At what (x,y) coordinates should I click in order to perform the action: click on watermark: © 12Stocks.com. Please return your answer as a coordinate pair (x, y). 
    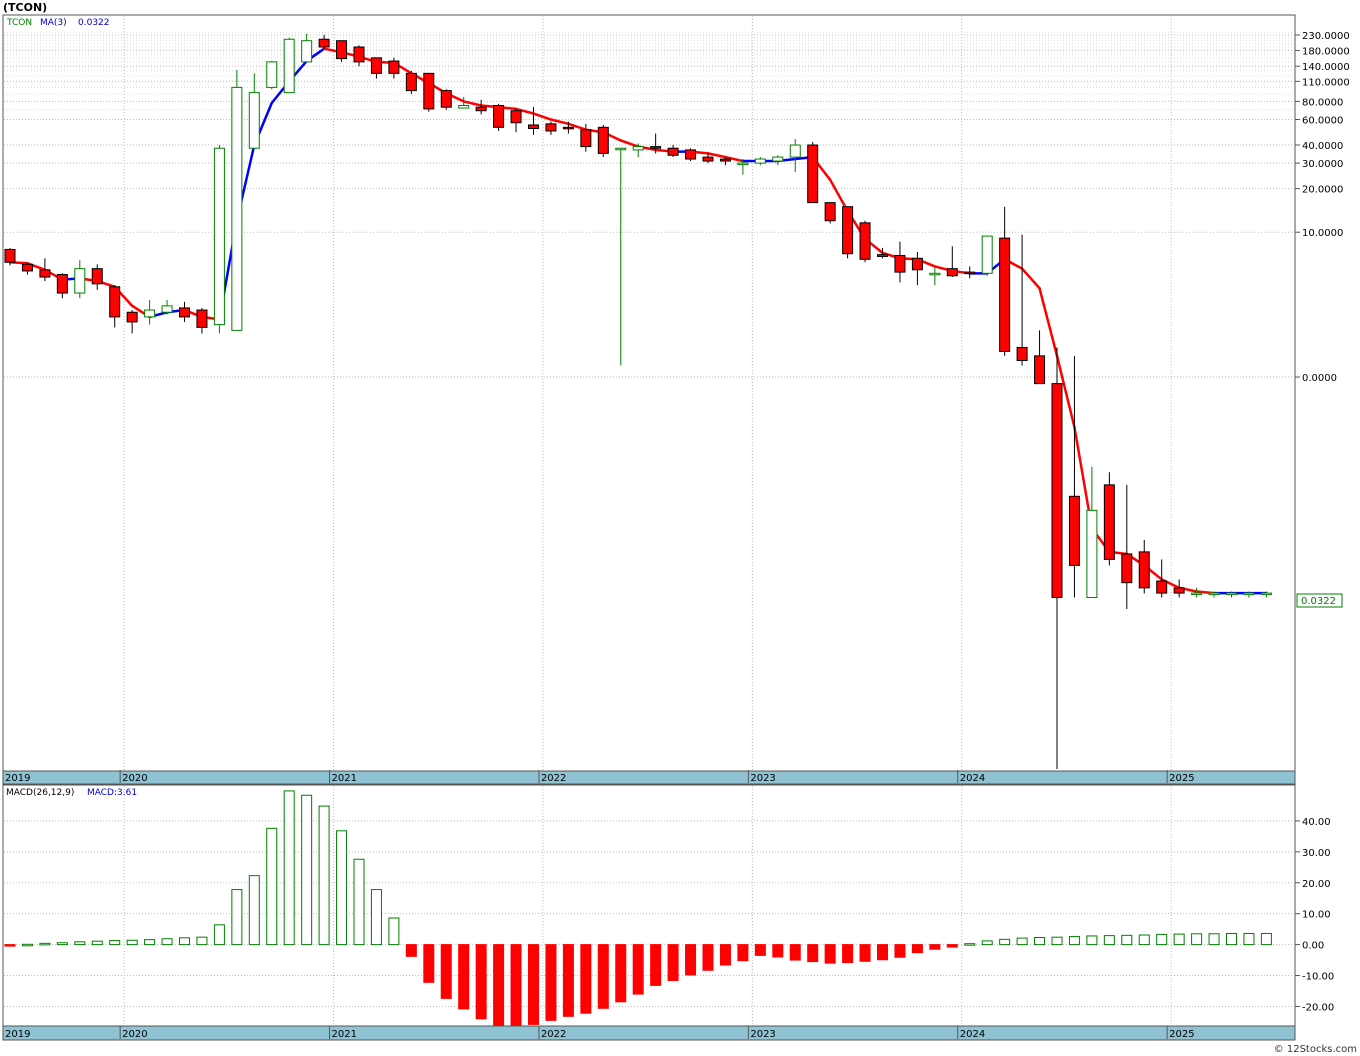
    Looking at the image, I should click on (1315, 1049).